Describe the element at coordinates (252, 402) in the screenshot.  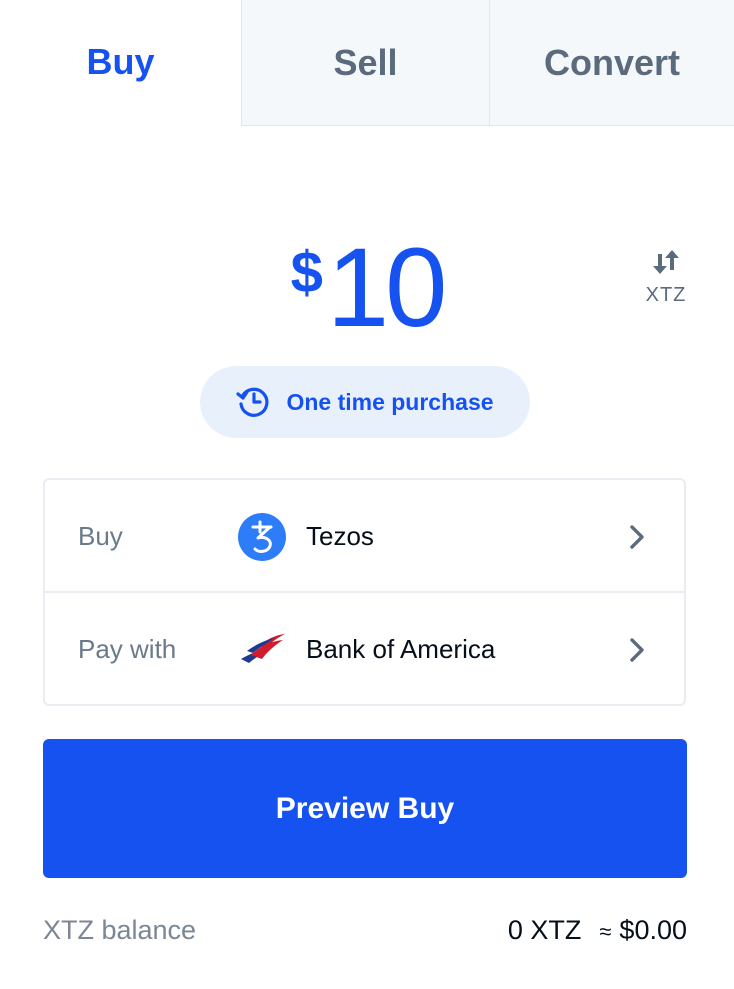
I see `history-clock-icon` at that location.